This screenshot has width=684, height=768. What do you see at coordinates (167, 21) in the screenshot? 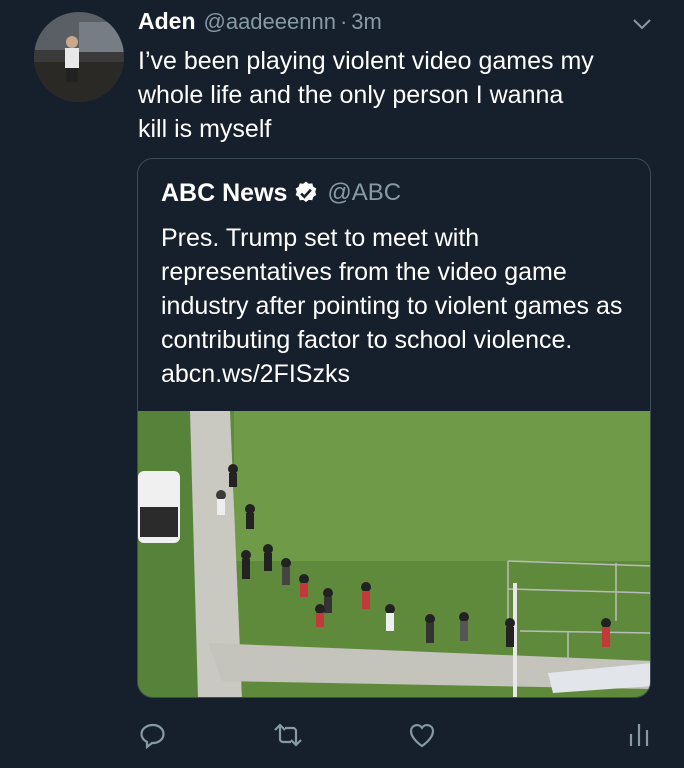
I see `author-name: Aden` at bounding box center [167, 21].